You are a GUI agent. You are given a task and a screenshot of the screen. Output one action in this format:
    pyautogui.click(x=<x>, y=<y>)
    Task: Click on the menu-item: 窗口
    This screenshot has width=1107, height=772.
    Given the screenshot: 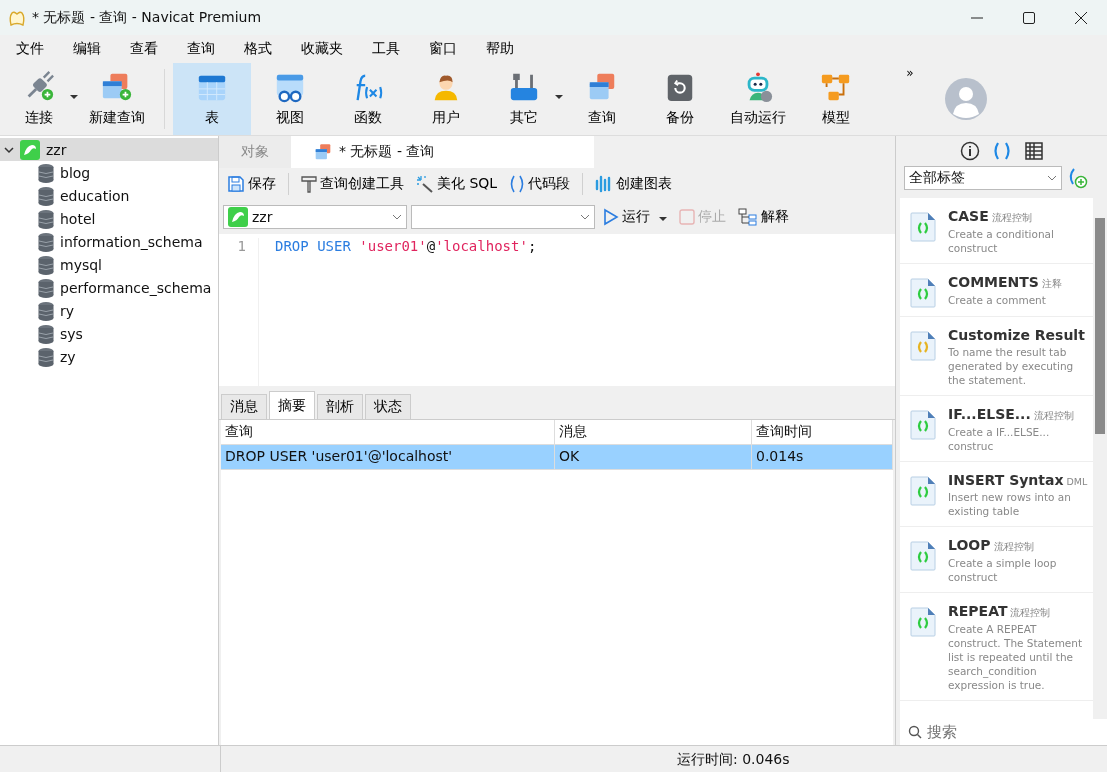 What is the action you would take?
    pyautogui.click(x=443, y=49)
    